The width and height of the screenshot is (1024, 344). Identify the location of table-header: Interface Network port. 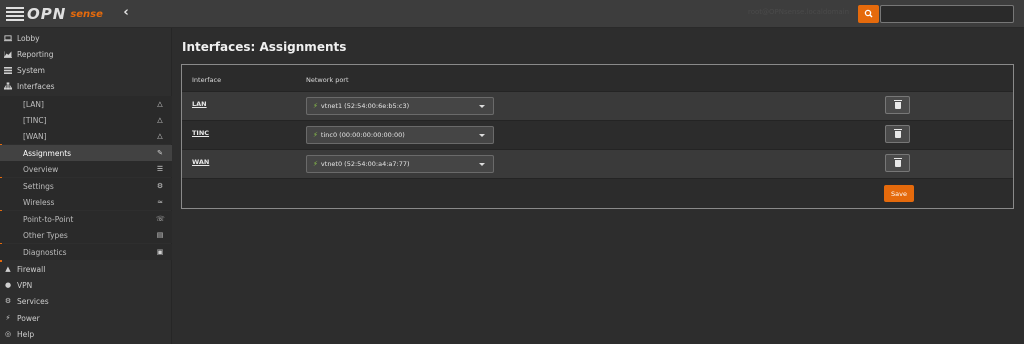
(597, 78).